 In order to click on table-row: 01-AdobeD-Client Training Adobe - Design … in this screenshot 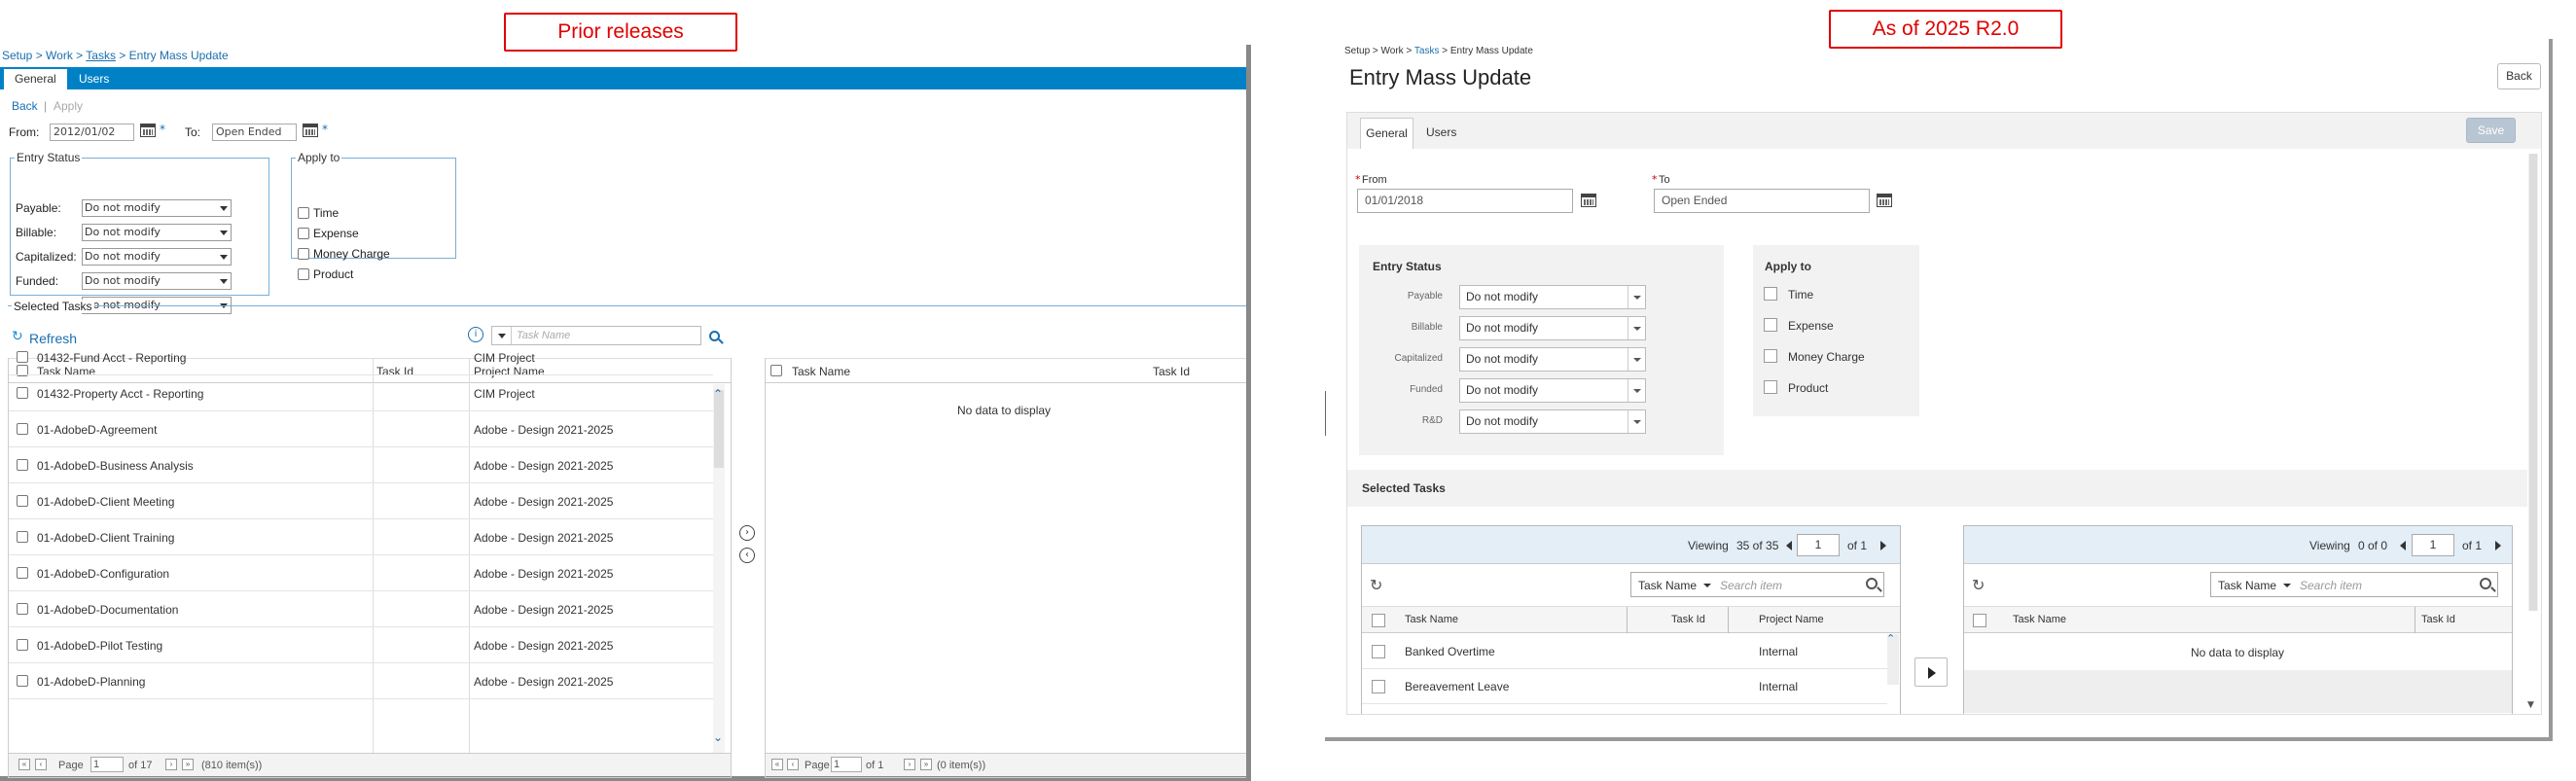, I will do `click(361, 537)`.